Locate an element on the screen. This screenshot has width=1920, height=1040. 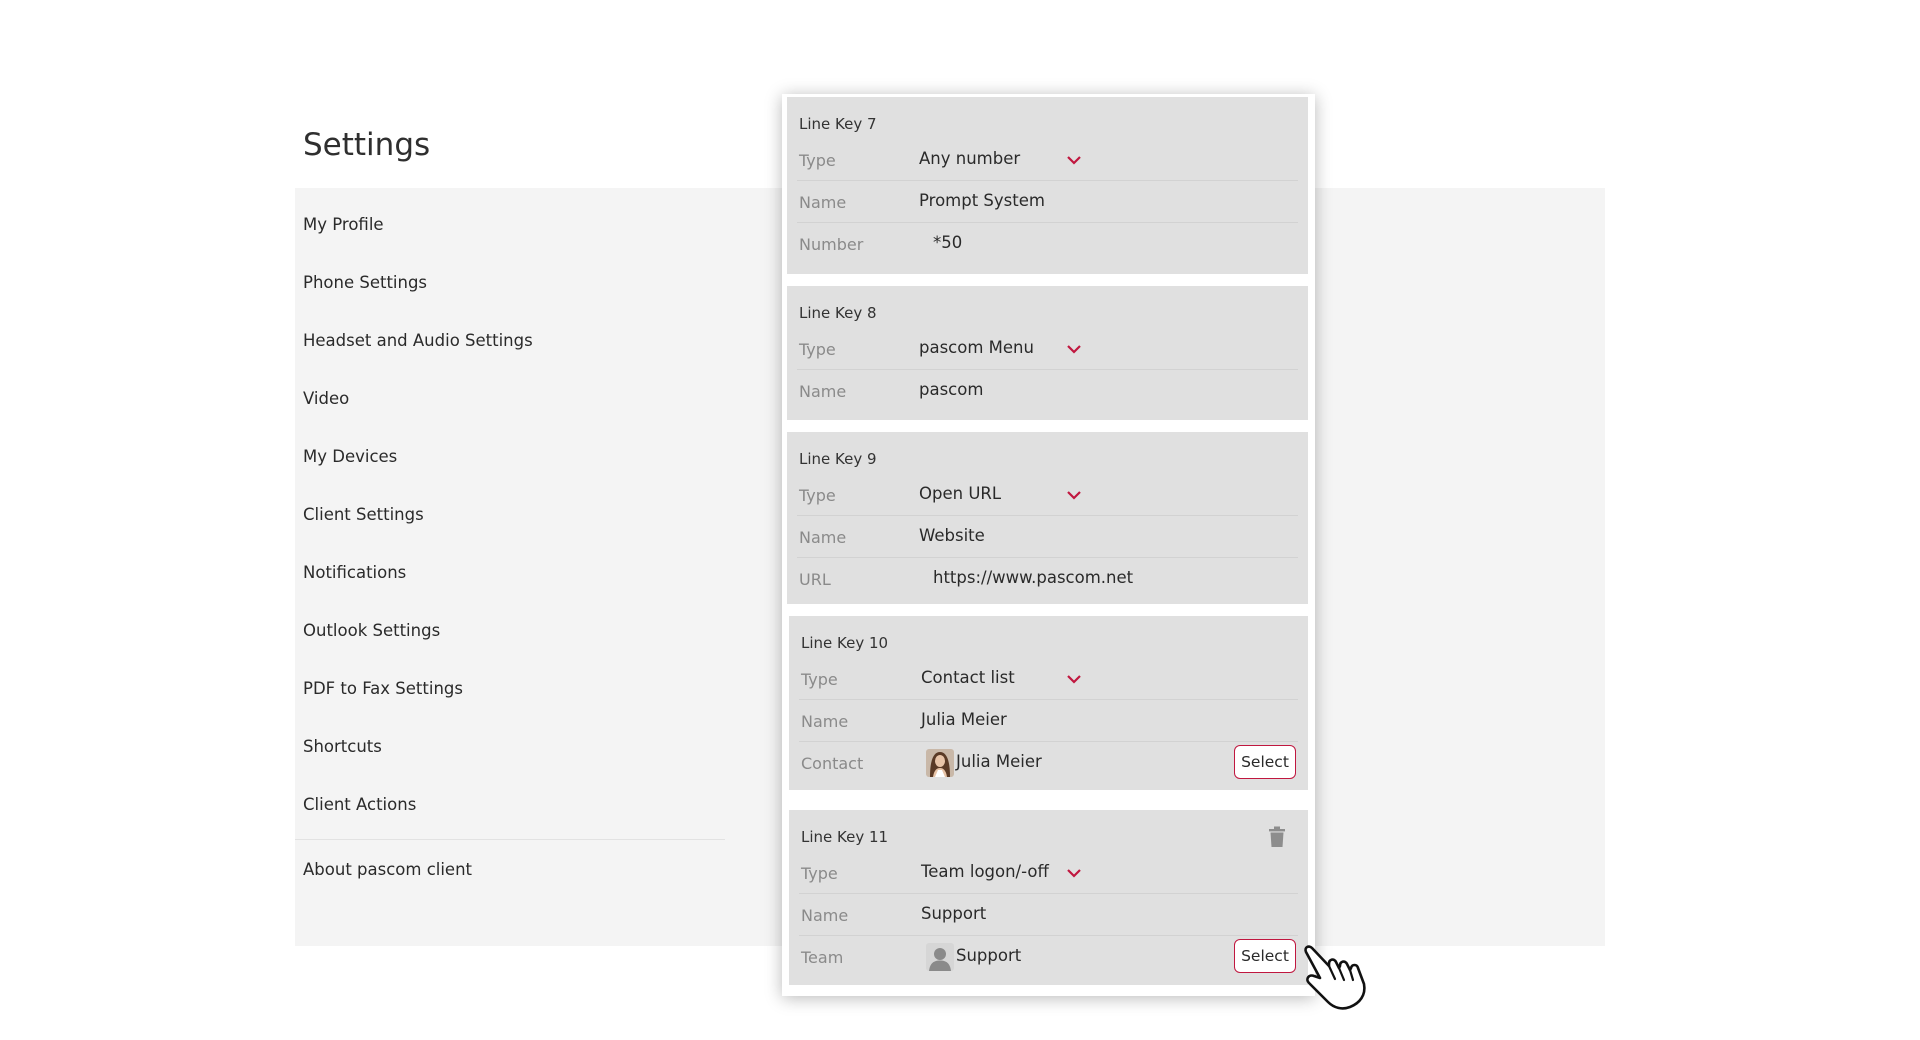
team-name: Support is located at coordinates (989, 955).